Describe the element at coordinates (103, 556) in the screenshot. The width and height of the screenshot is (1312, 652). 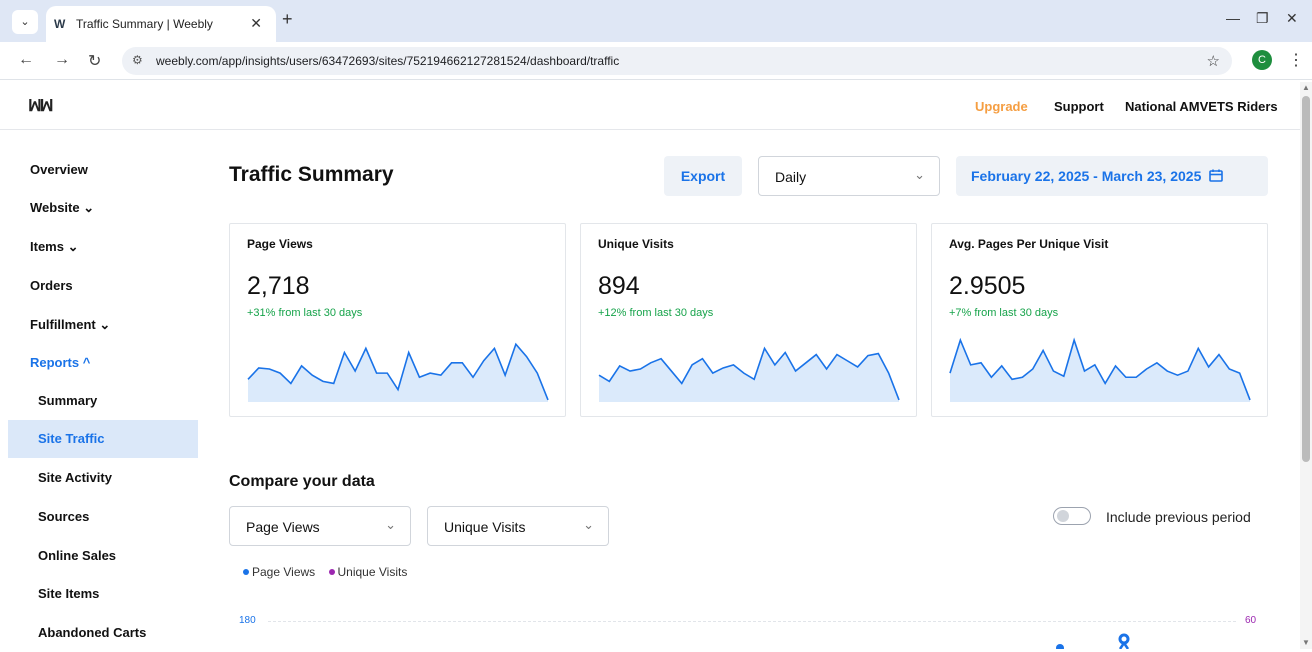
I see `sidebar-subitem-online-sales: Online Sales` at that location.